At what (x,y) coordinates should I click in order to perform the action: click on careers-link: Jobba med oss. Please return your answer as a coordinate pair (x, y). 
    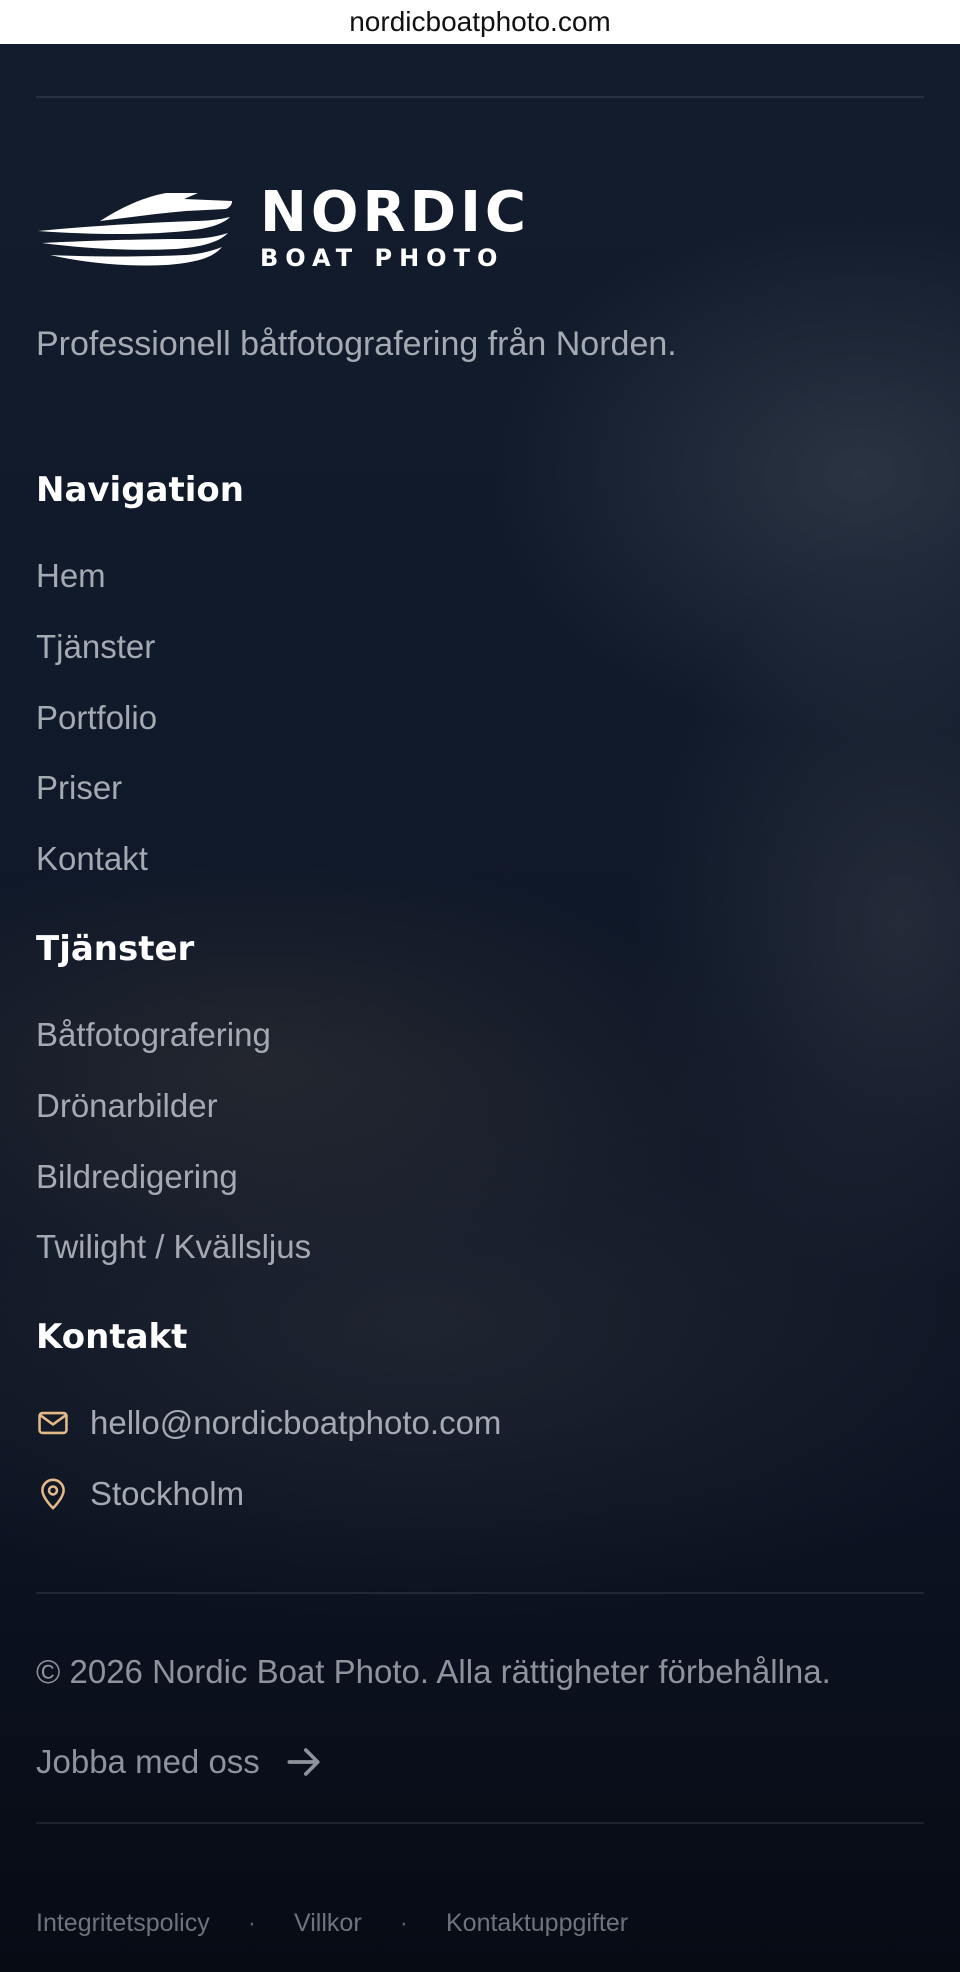
    Looking at the image, I should click on (181, 1762).